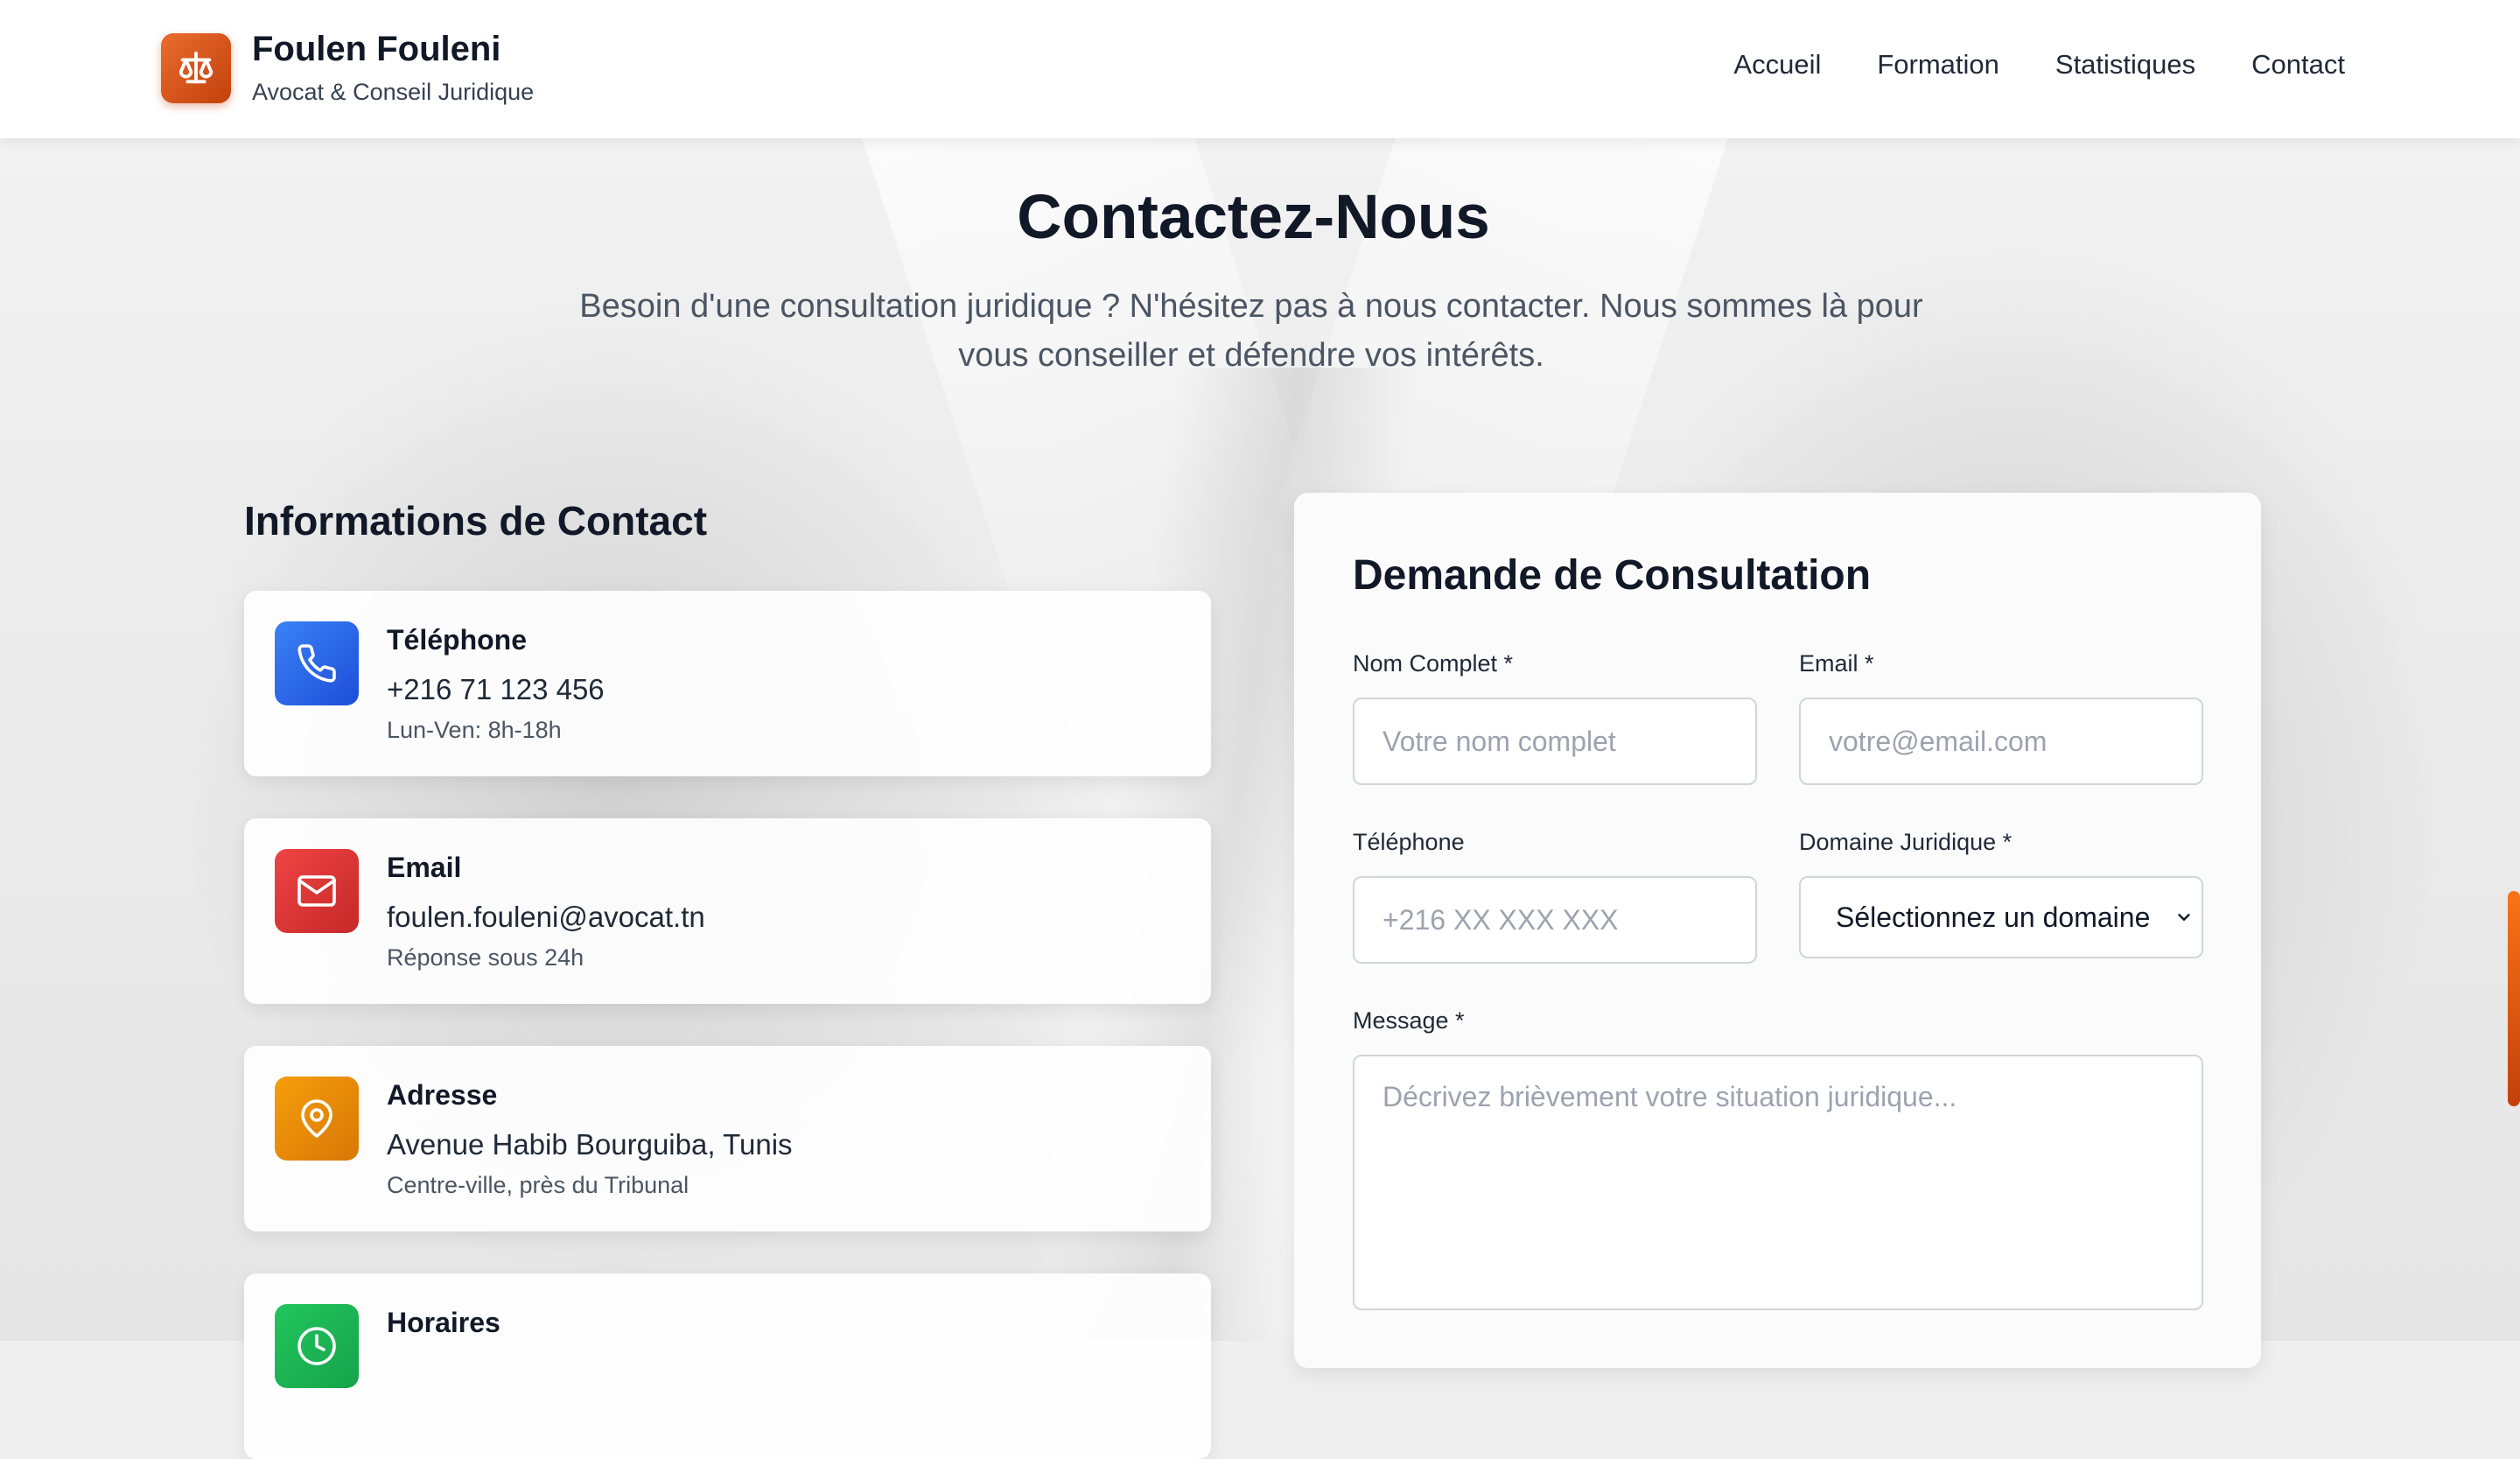 This screenshot has height=1459, width=2520. I want to click on map-pin-icon-tile, so click(317, 1119).